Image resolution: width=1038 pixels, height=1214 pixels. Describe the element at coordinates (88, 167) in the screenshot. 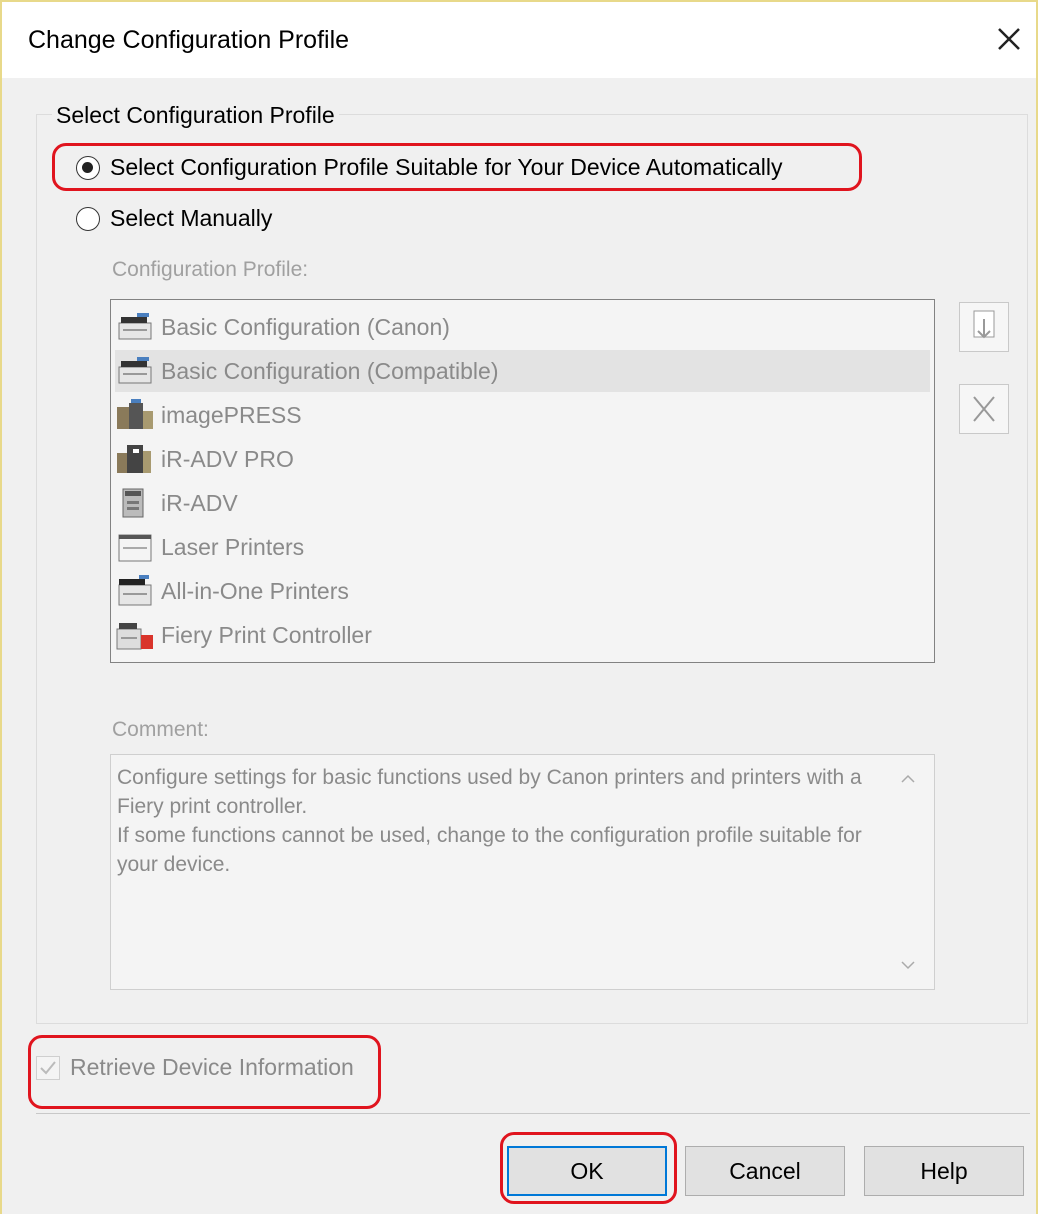

I see `radio-button-selected` at that location.